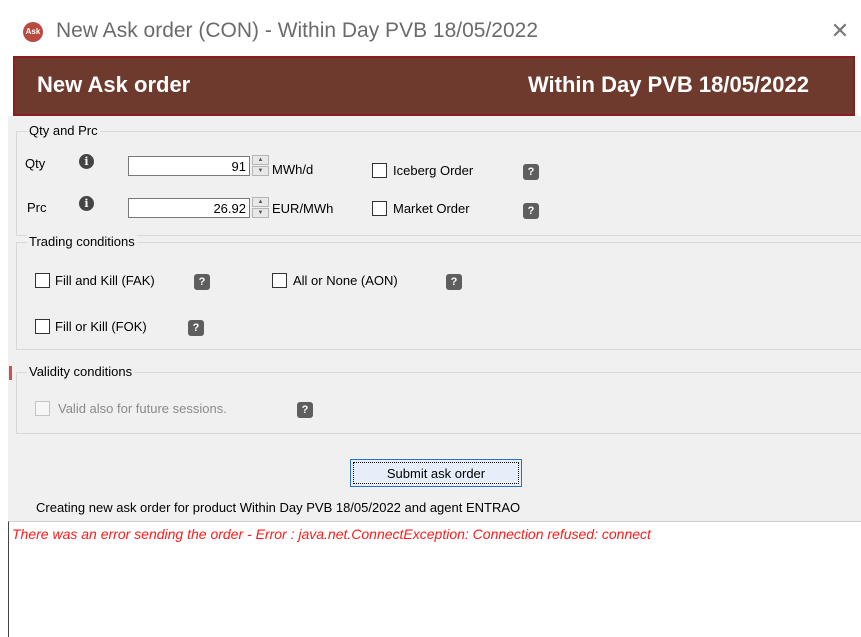 This screenshot has width=861, height=637. What do you see at coordinates (260, 171) in the screenshot?
I see `qty-decrement-icon: ▼` at bounding box center [260, 171].